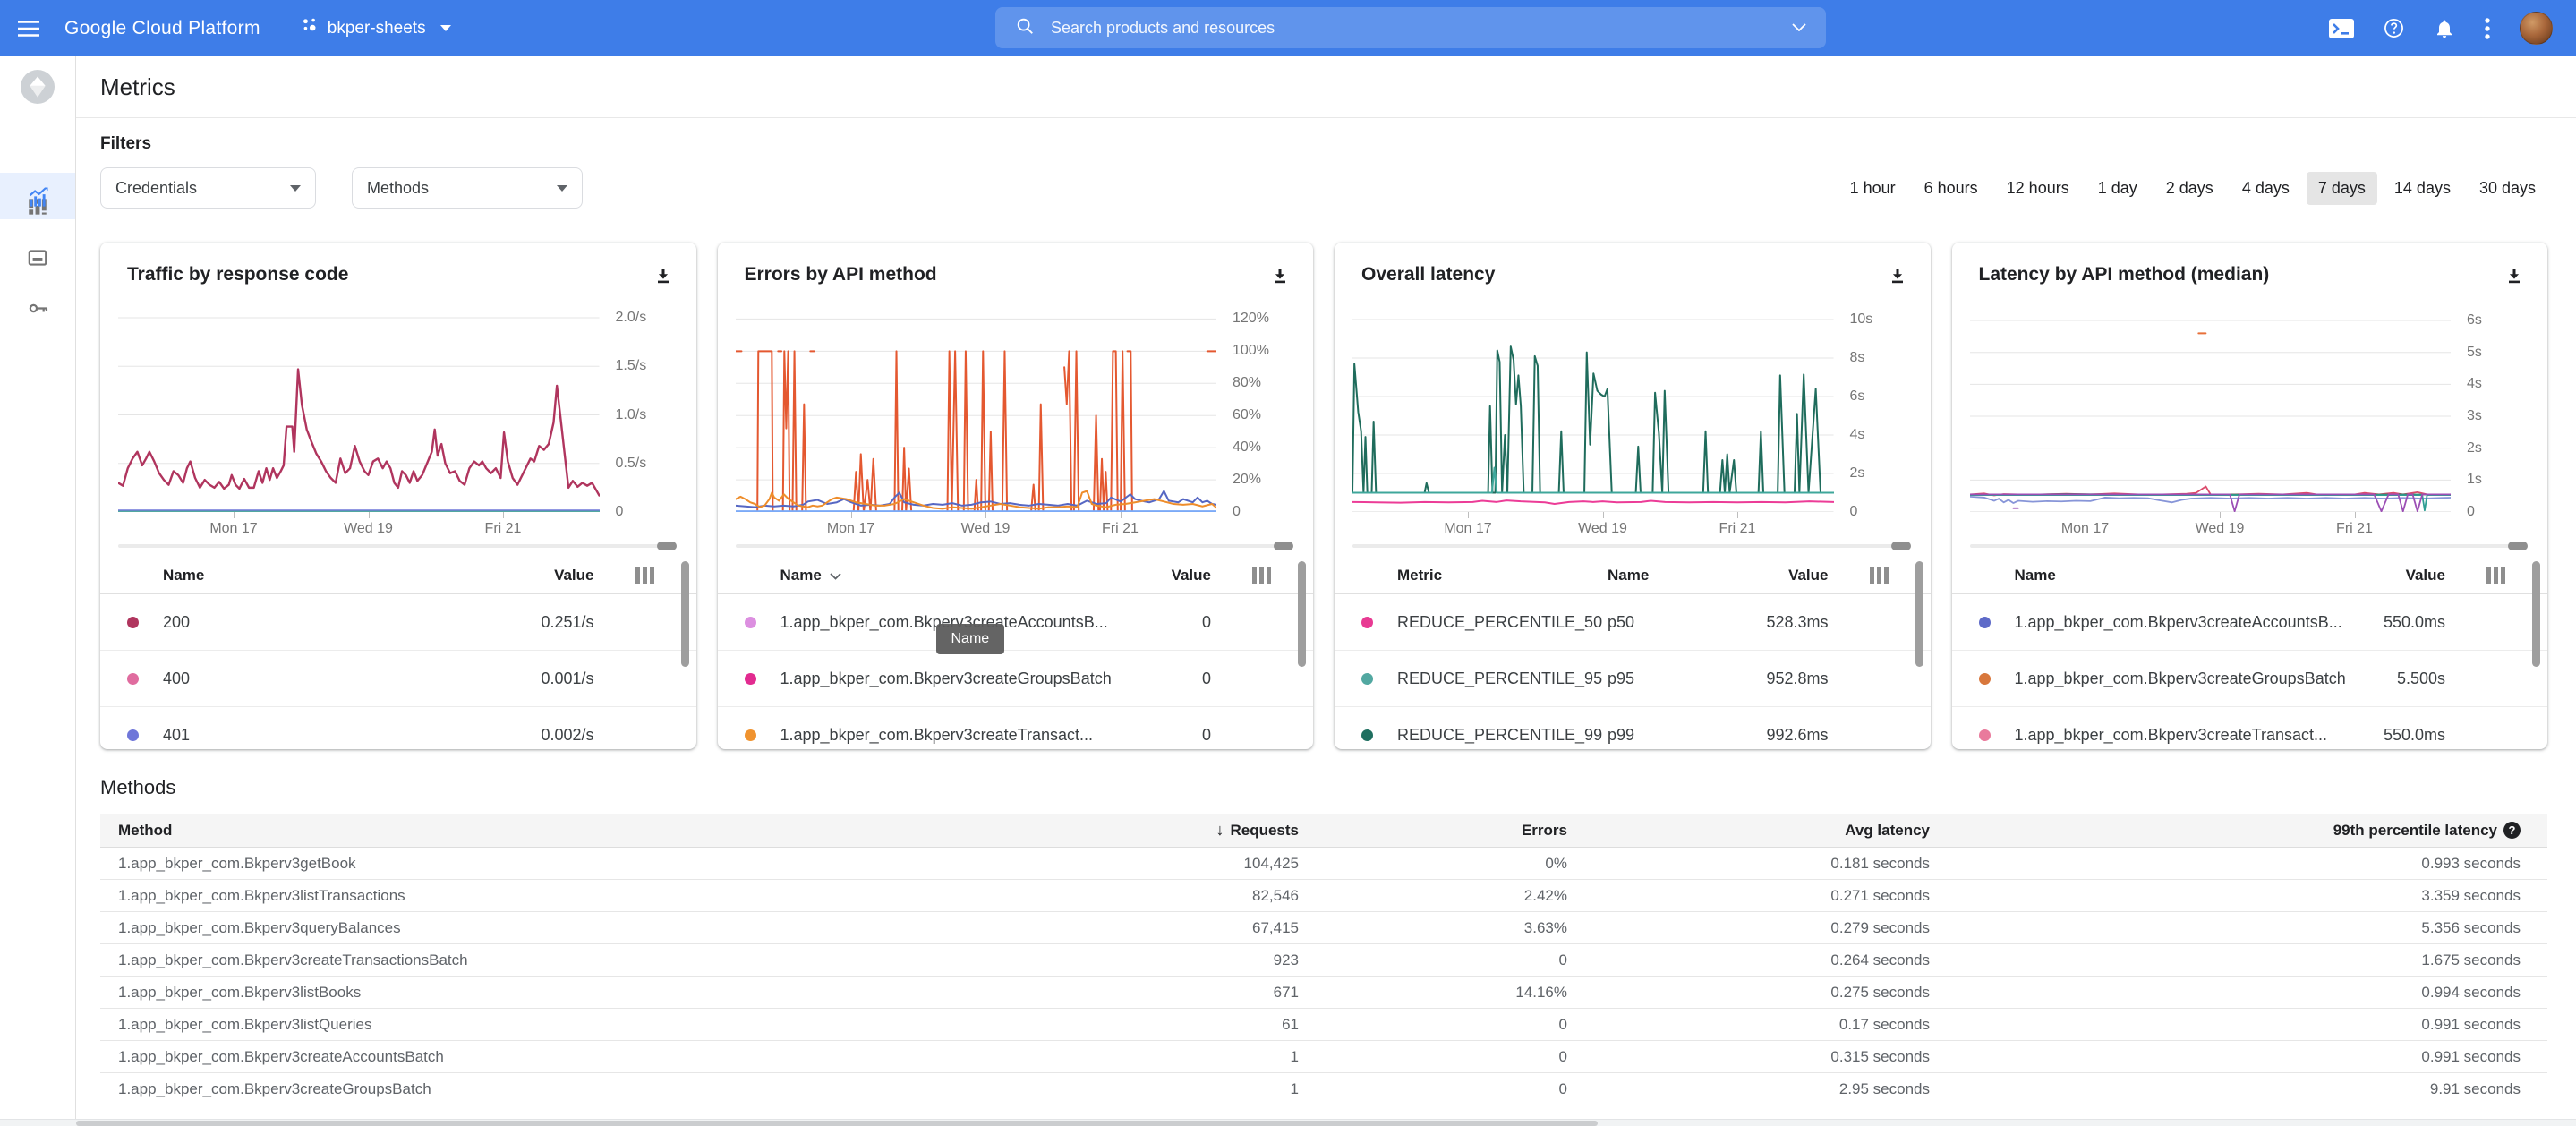 The image size is (2576, 1126). Describe the element at coordinates (1016, 267) in the screenshot. I see `card-header: Errors by API method` at that location.